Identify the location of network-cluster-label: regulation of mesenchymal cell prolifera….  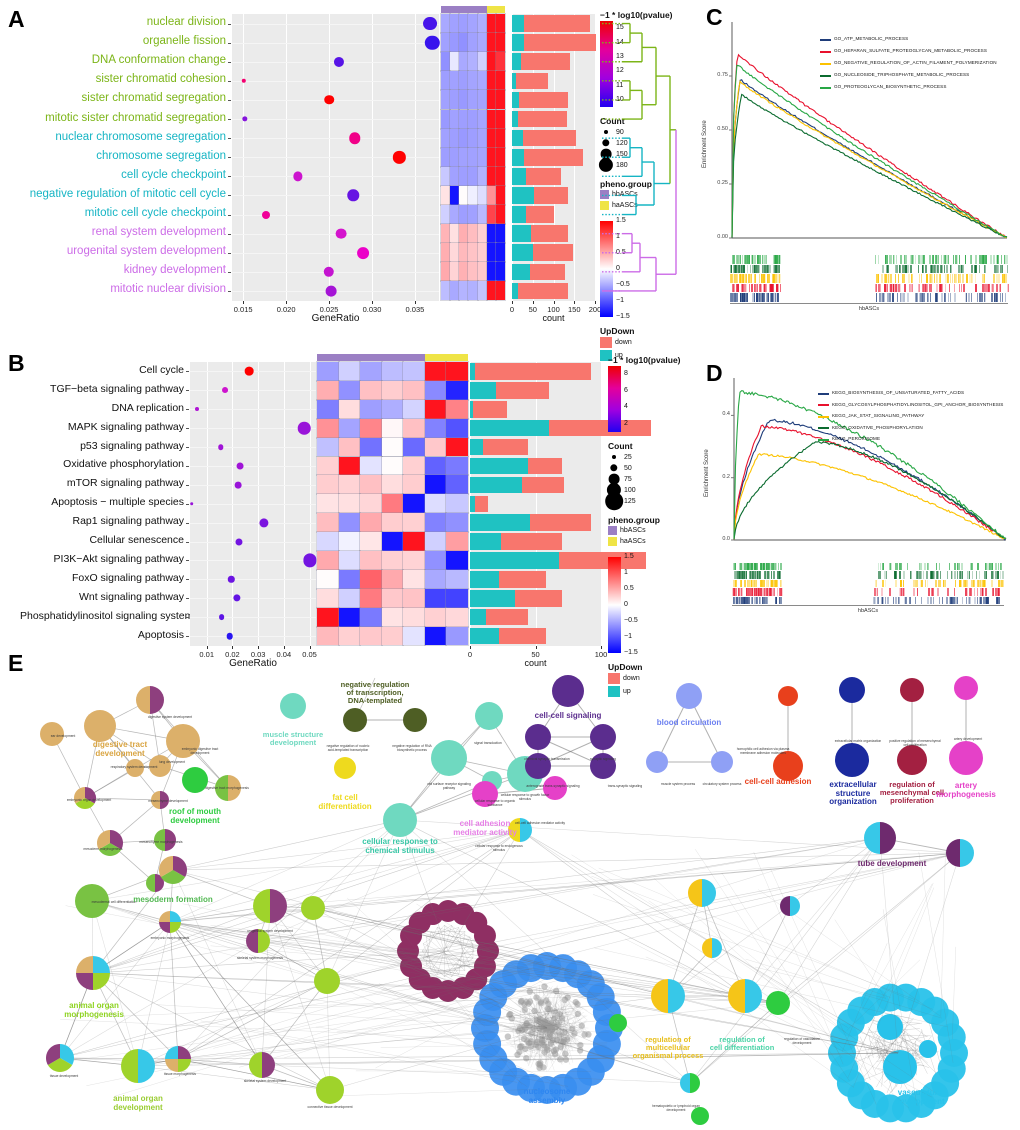
(912, 793).